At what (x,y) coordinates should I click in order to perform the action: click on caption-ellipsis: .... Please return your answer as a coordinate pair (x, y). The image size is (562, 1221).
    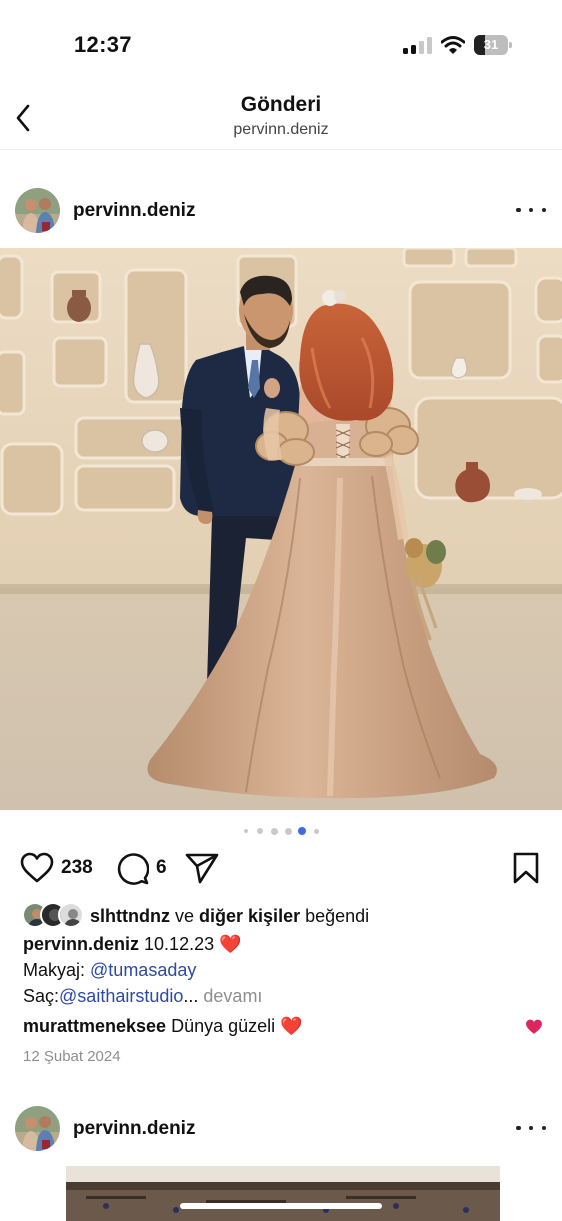
    Looking at the image, I should click on (191, 996).